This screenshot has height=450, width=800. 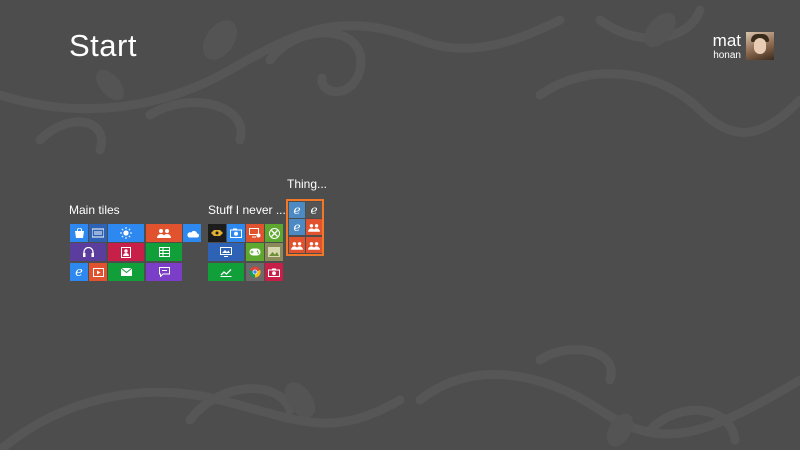 I want to click on tile-news, so click(x=98, y=233).